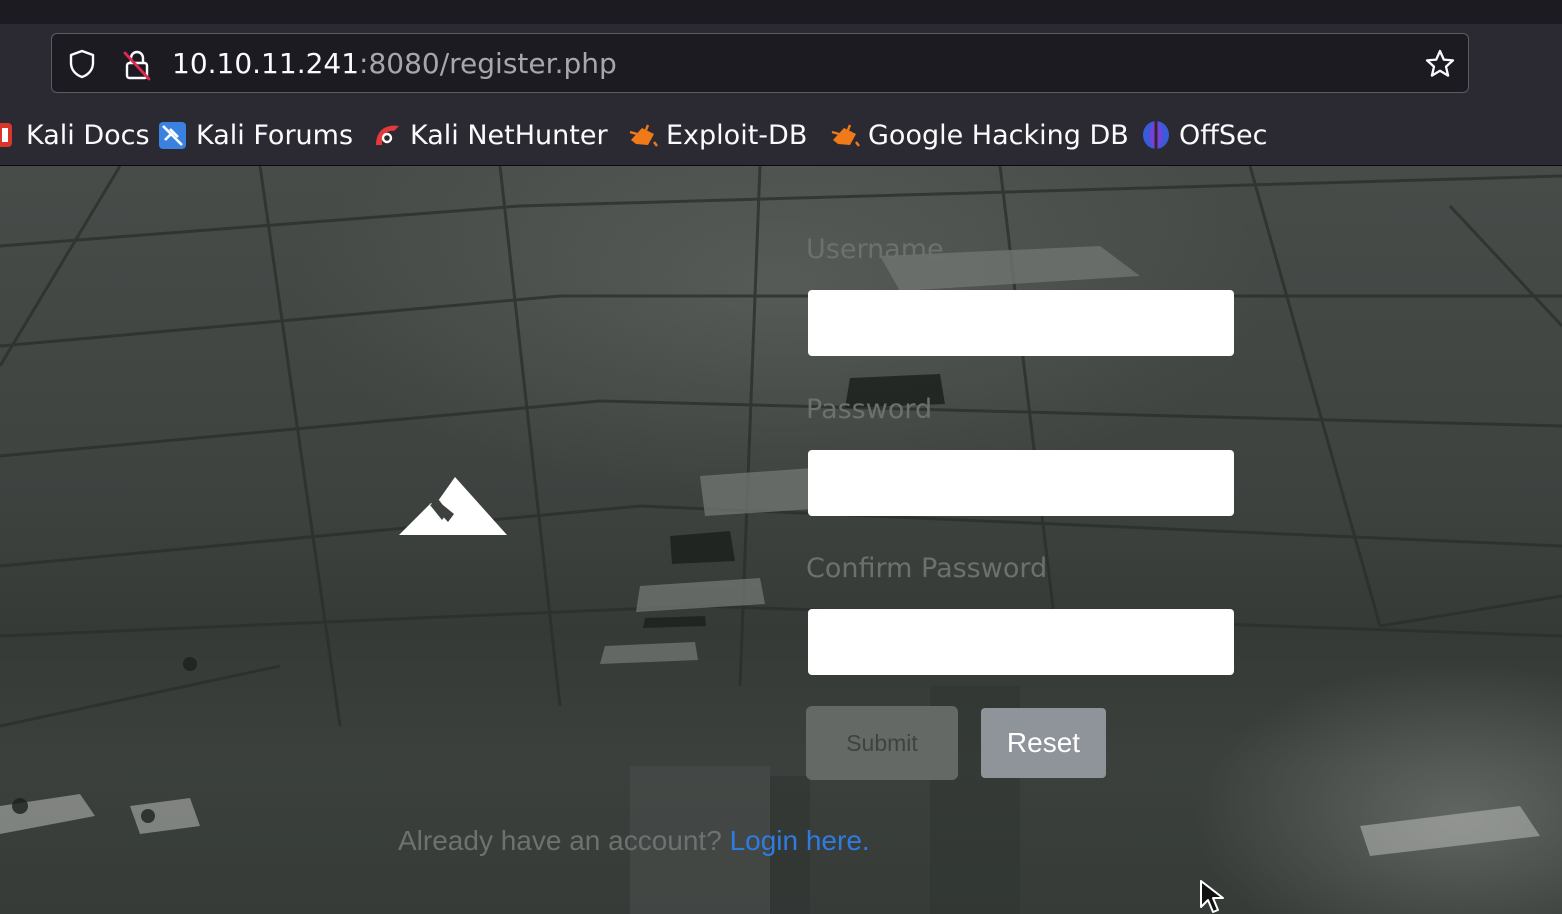 This screenshot has height=914, width=1562. Describe the element at coordinates (865, 840) in the screenshot. I see `login-link-period: .` at that location.